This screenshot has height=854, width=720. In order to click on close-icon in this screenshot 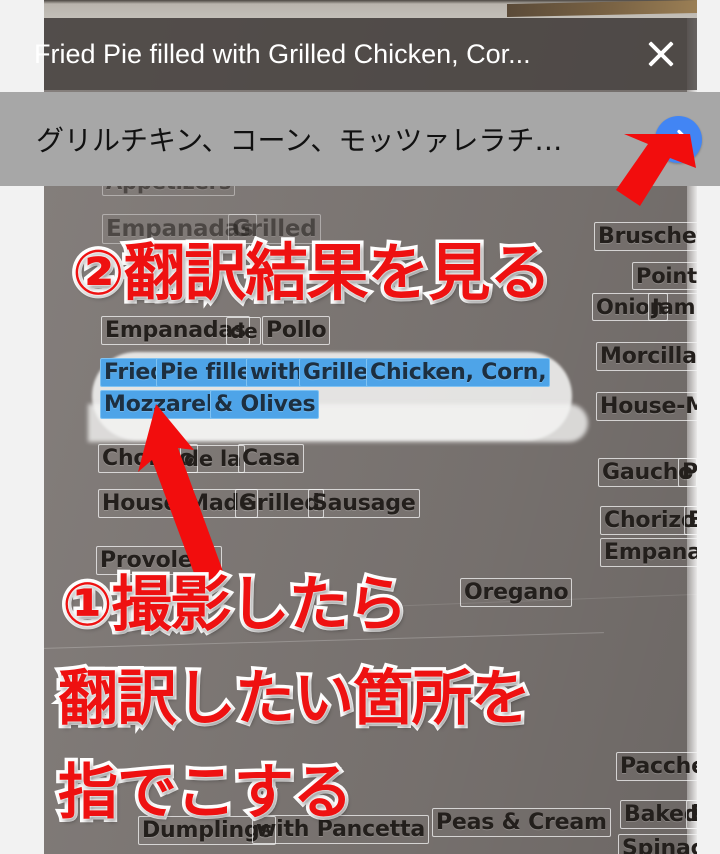, I will do `click(661, 54)`.